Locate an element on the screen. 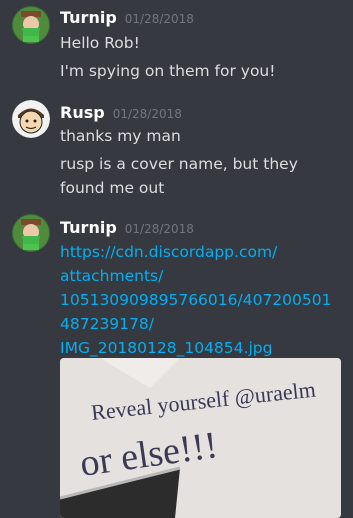  message-text: Hello Rob! is located at coordinates (100, 43).